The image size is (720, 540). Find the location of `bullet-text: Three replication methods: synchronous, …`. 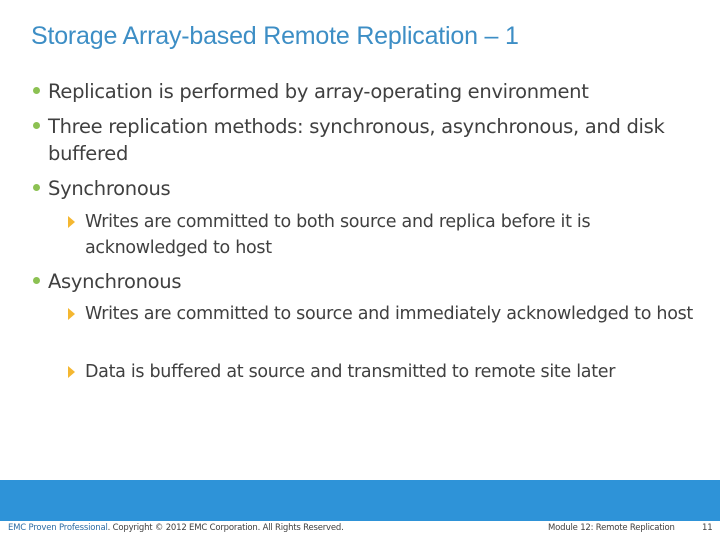

bullet-text: Three replication methods: synchronous, … is located at coordinates (356, 140).